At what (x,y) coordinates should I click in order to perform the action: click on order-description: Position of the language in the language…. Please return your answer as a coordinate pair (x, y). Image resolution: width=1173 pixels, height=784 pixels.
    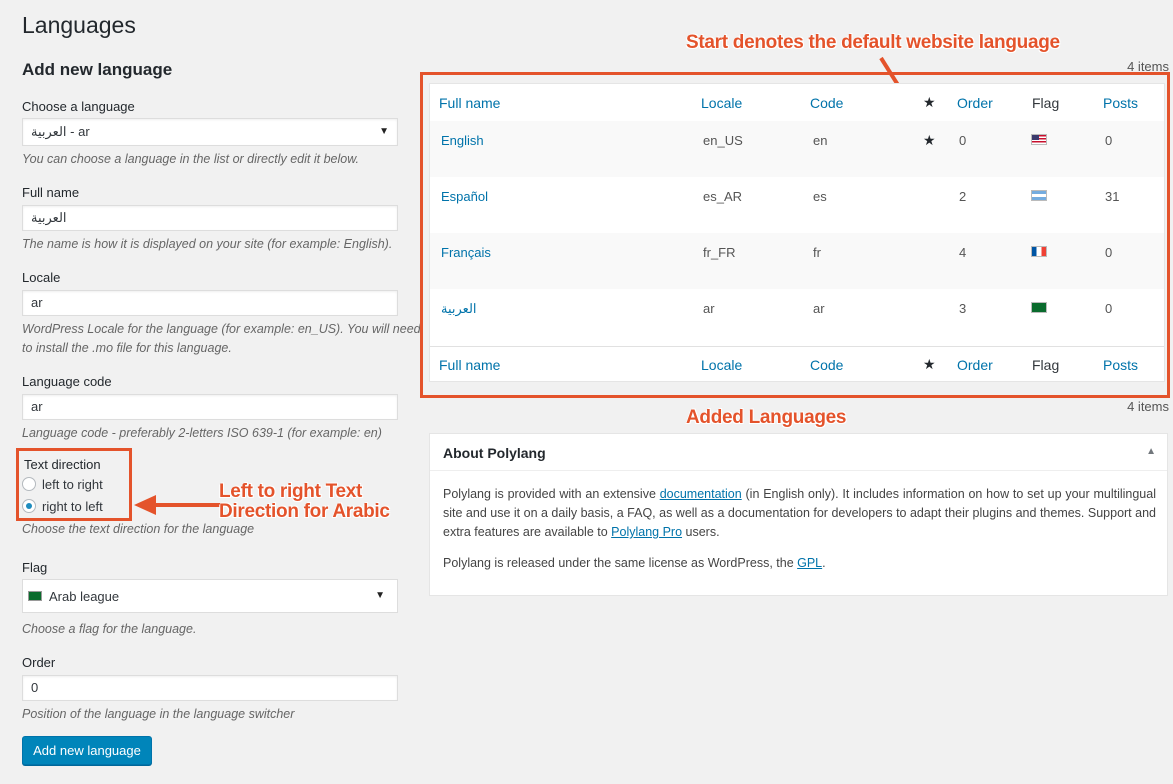
    Looking at the image, I should click on (158, 714).